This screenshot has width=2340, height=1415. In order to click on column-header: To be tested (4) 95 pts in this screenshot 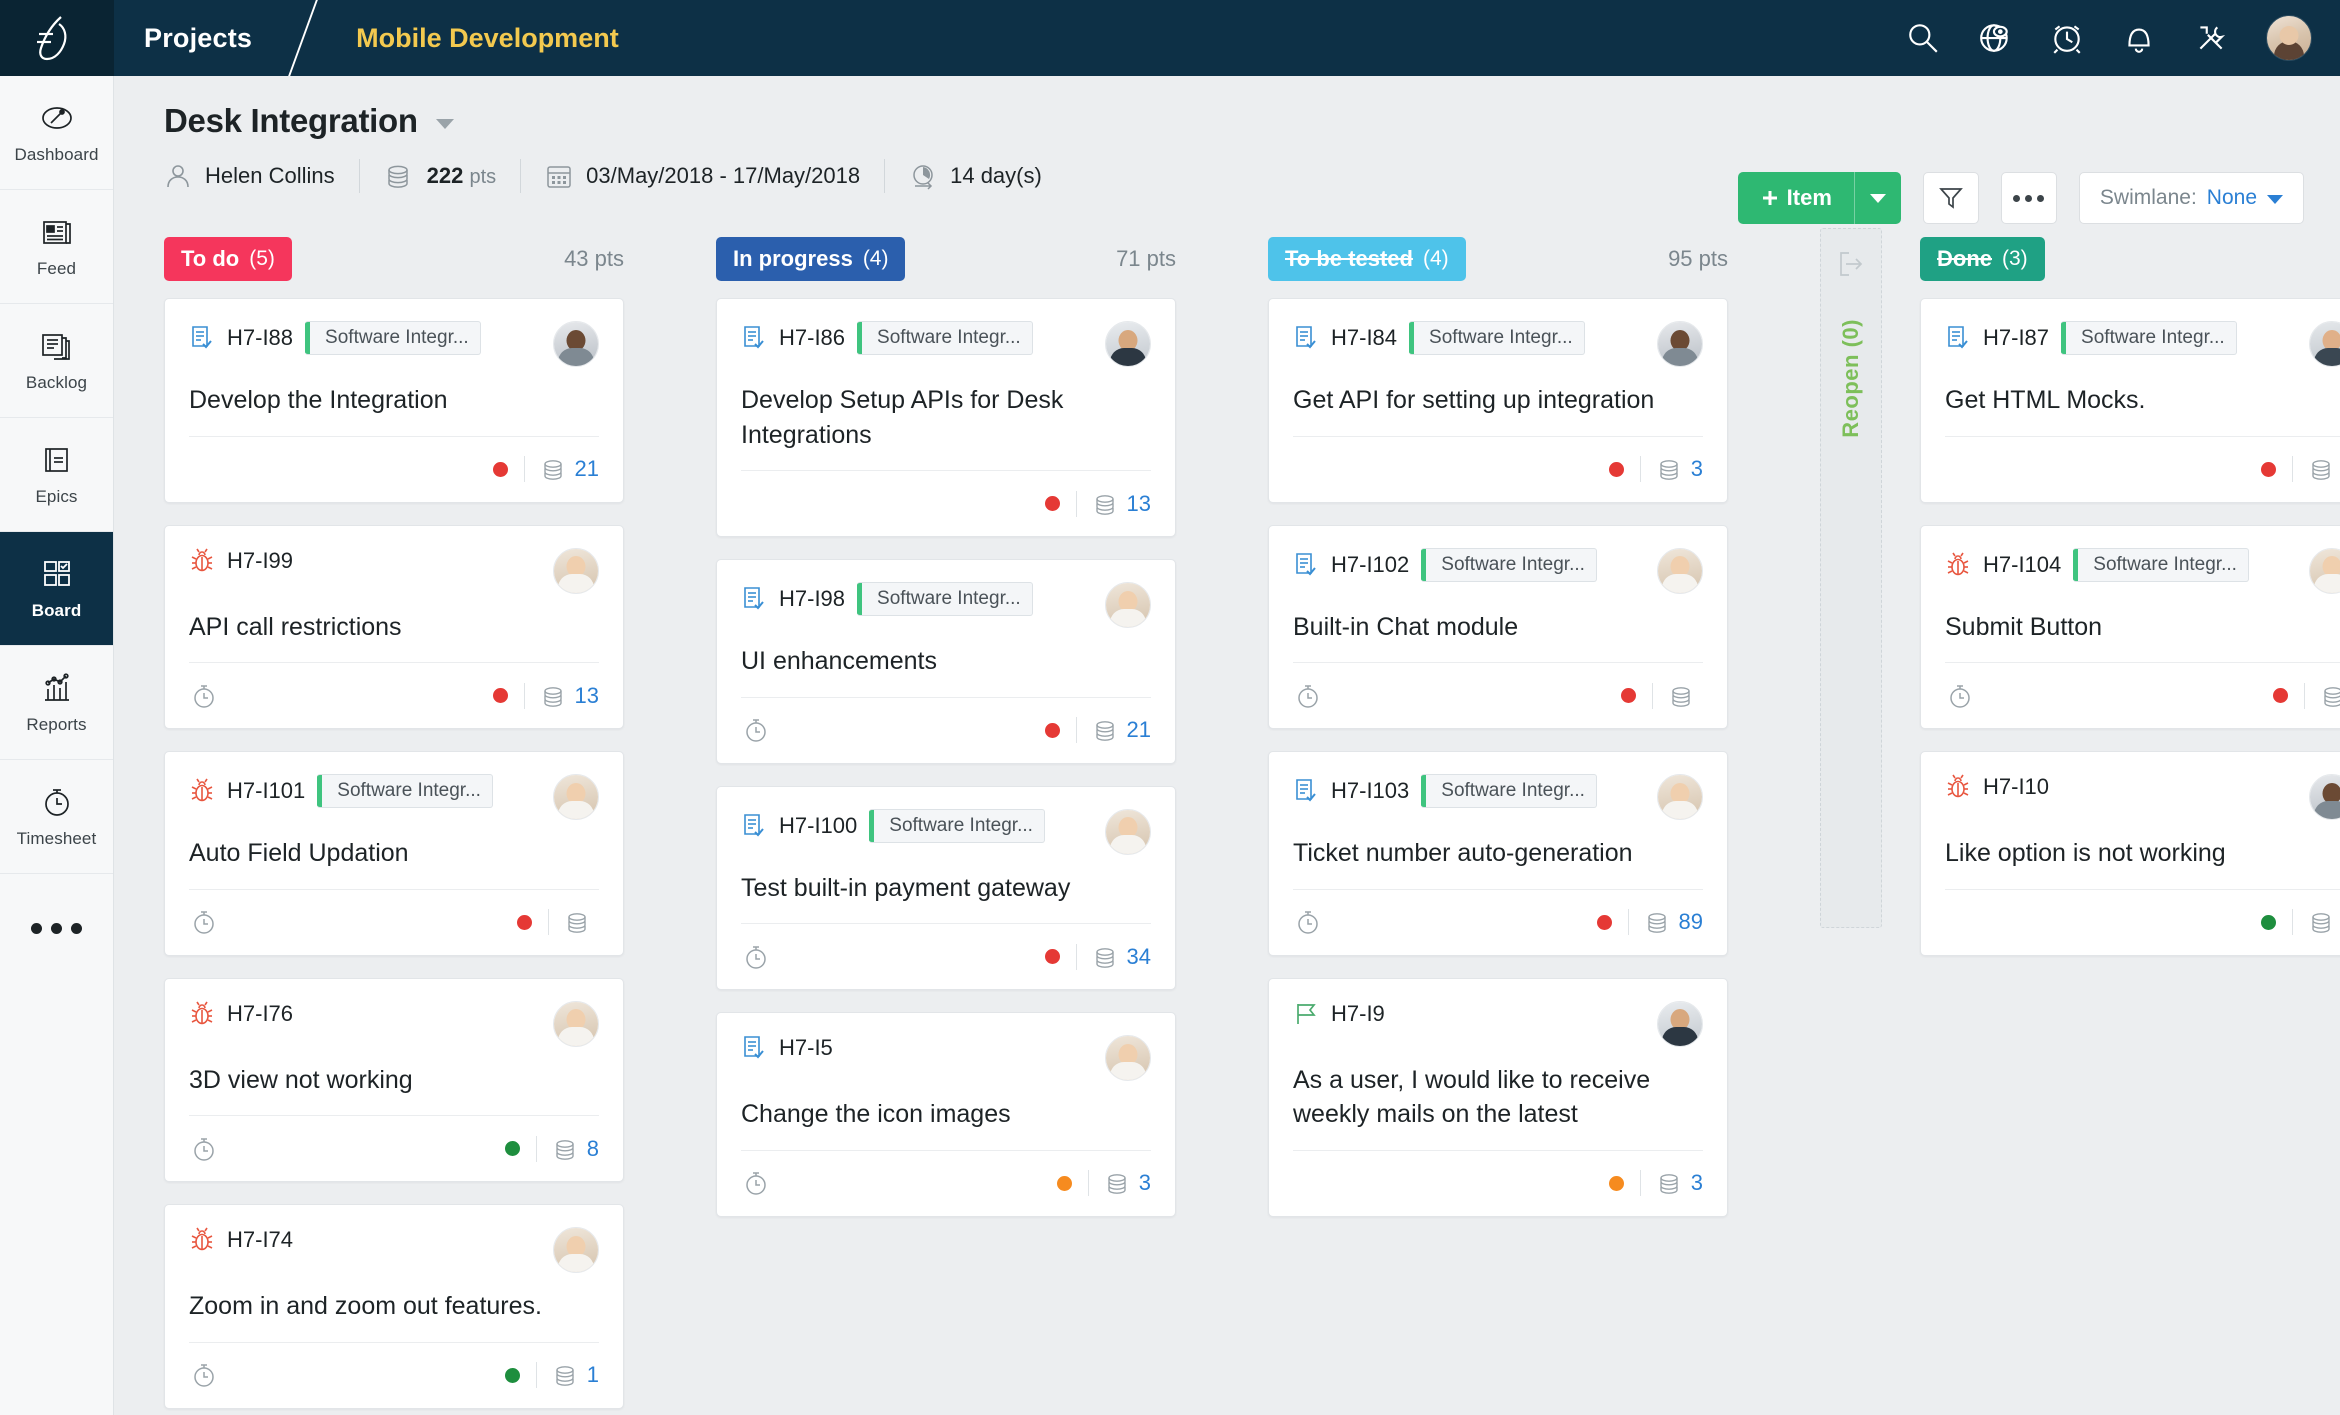, I will do `click(1498, 259)`.